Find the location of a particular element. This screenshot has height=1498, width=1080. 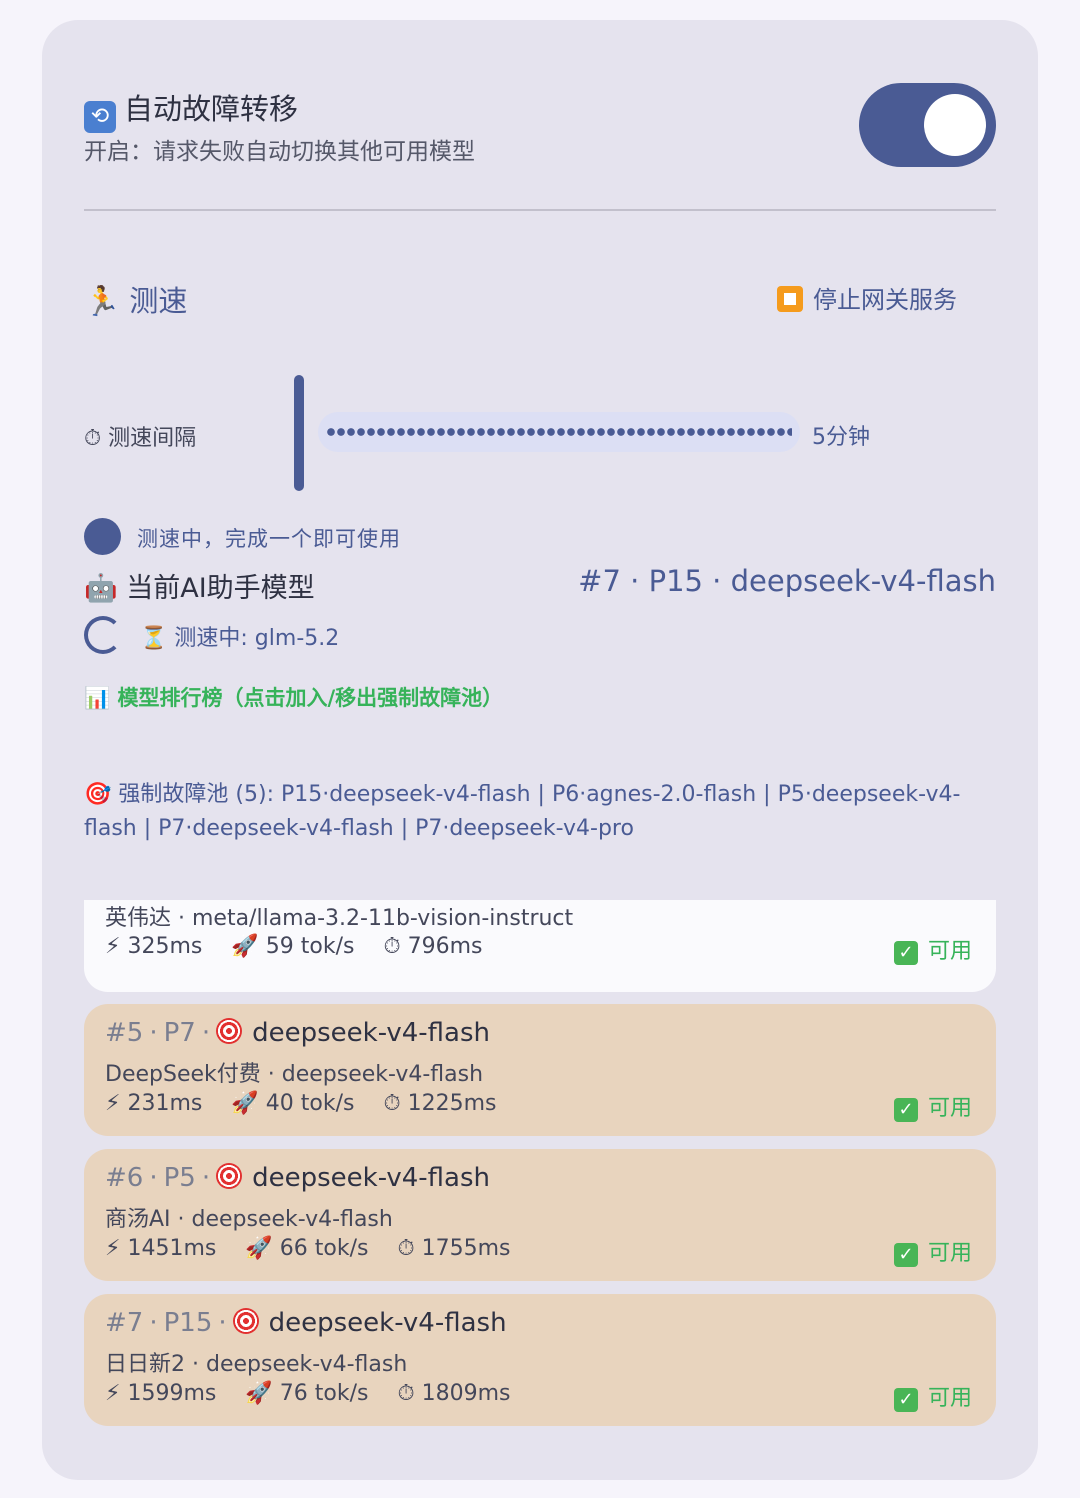

divider is located at coordinates (540, 210).